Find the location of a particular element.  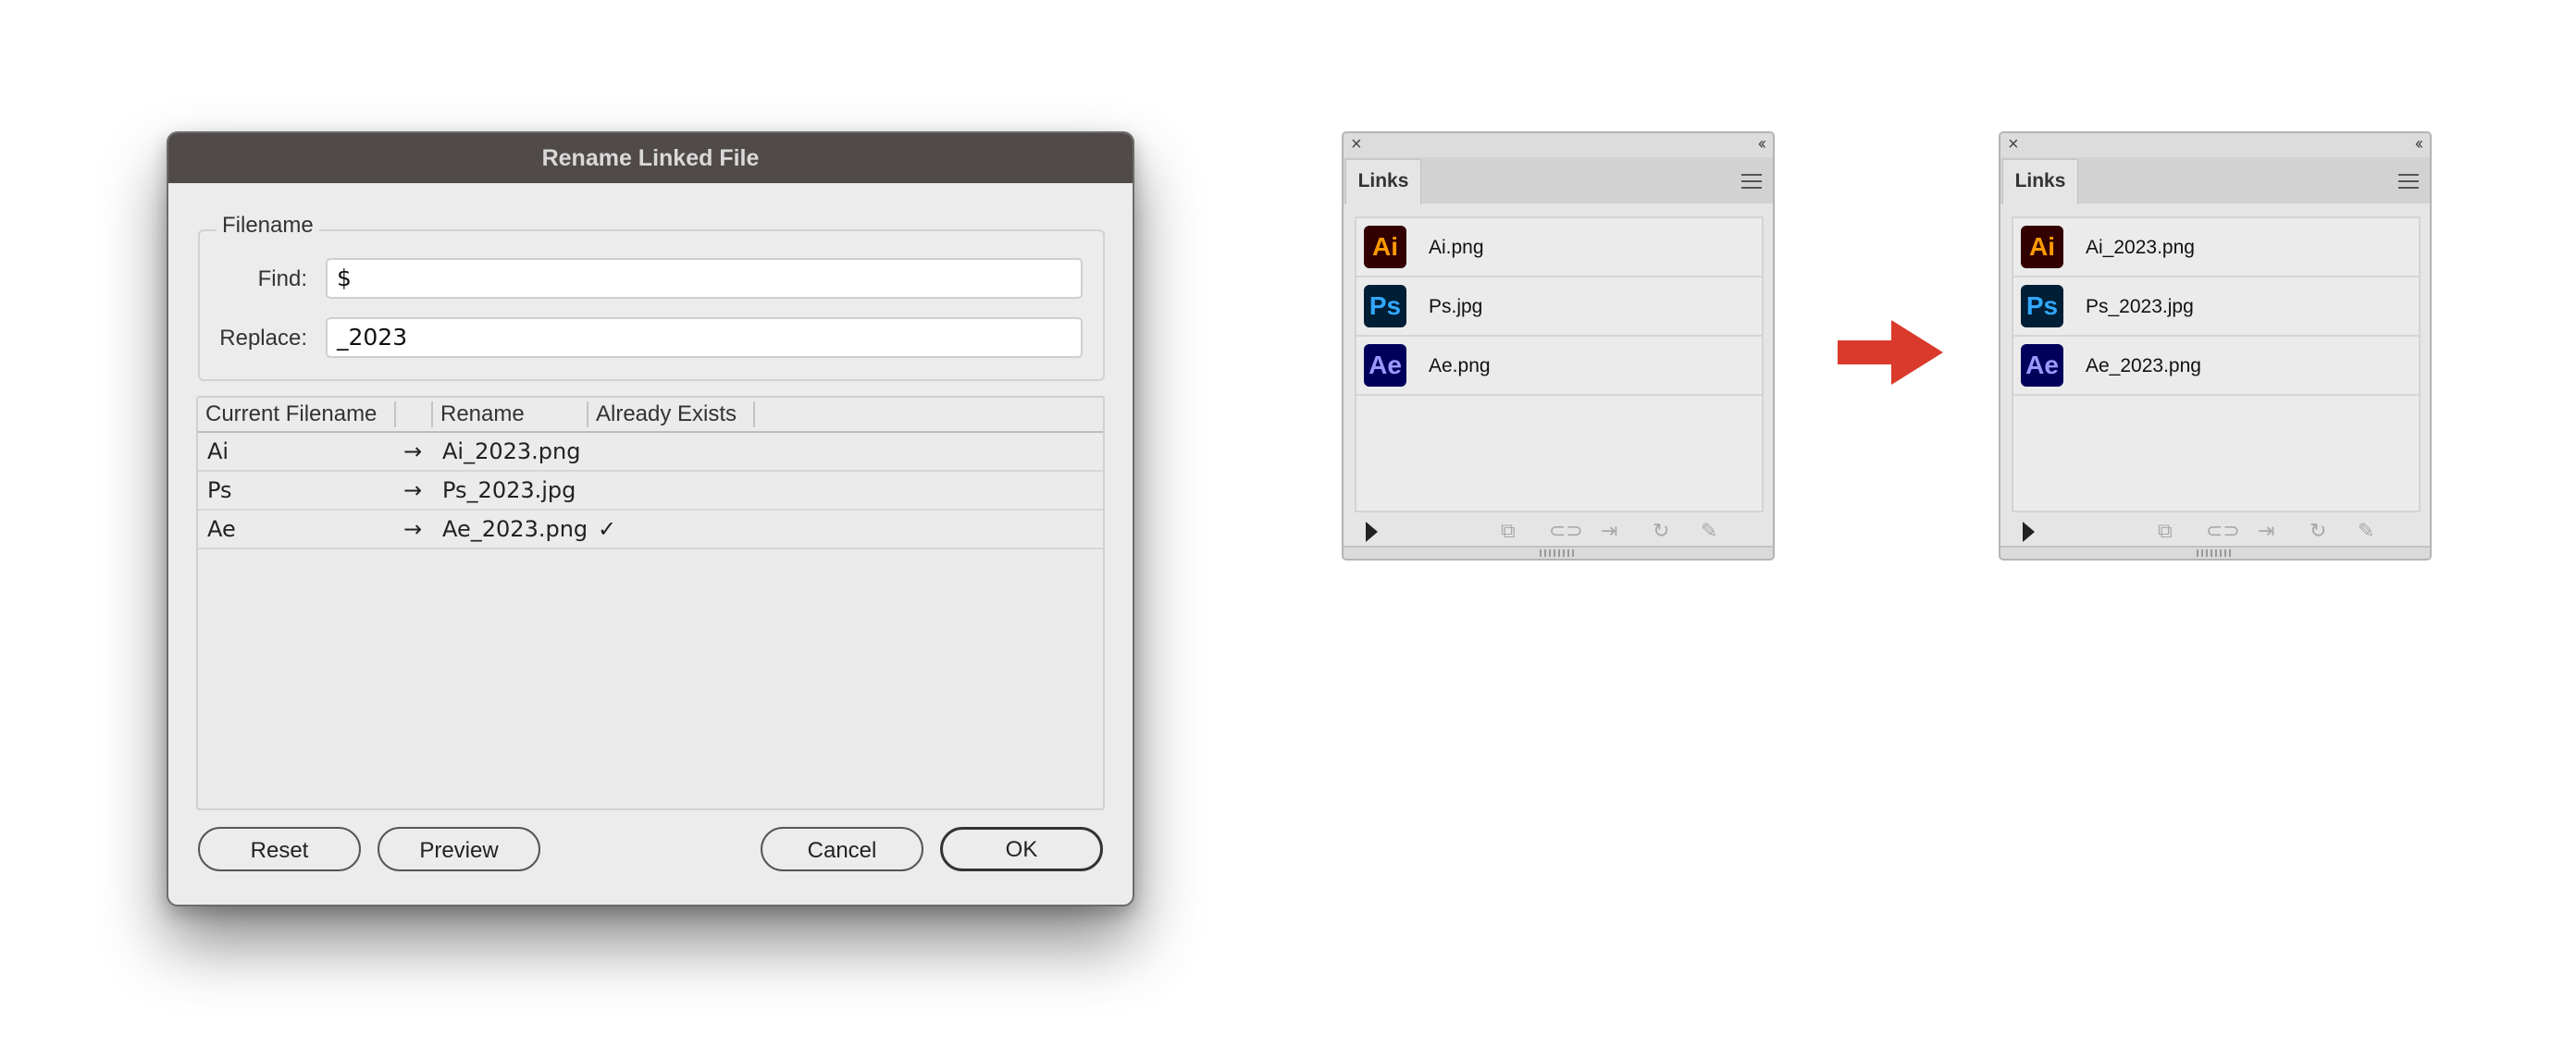

filename-group-title: Filename is located at coordinates (268, 226).